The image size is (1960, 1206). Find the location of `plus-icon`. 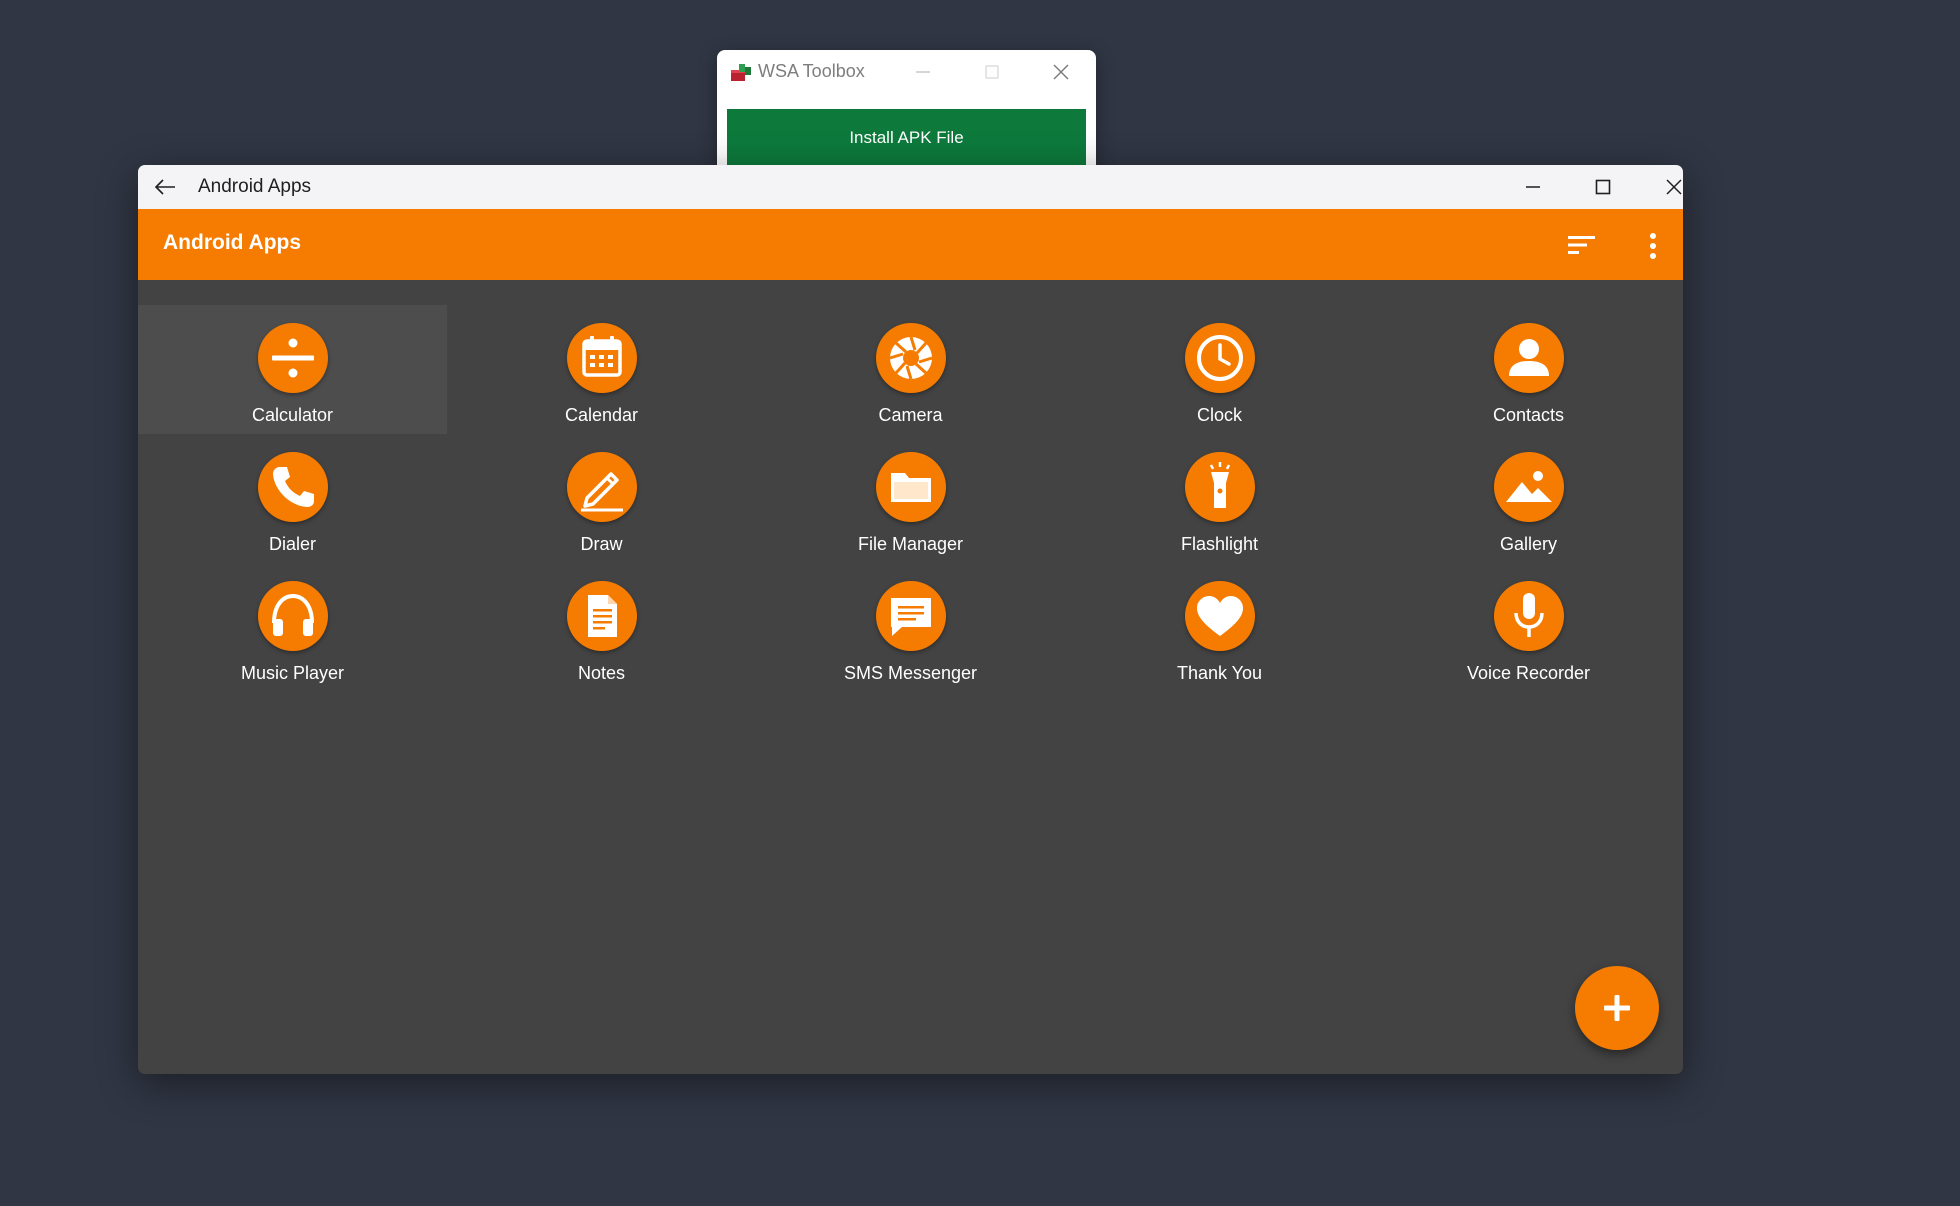

plus-icon is located at coordinates (1617, 1008).